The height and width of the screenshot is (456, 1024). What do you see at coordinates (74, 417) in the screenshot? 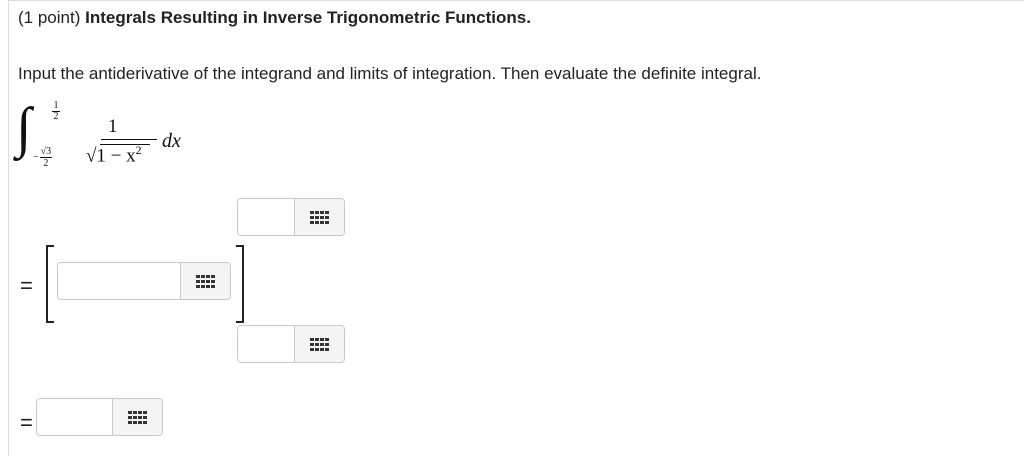
I see `result-input` at bounding box center [74, 417].